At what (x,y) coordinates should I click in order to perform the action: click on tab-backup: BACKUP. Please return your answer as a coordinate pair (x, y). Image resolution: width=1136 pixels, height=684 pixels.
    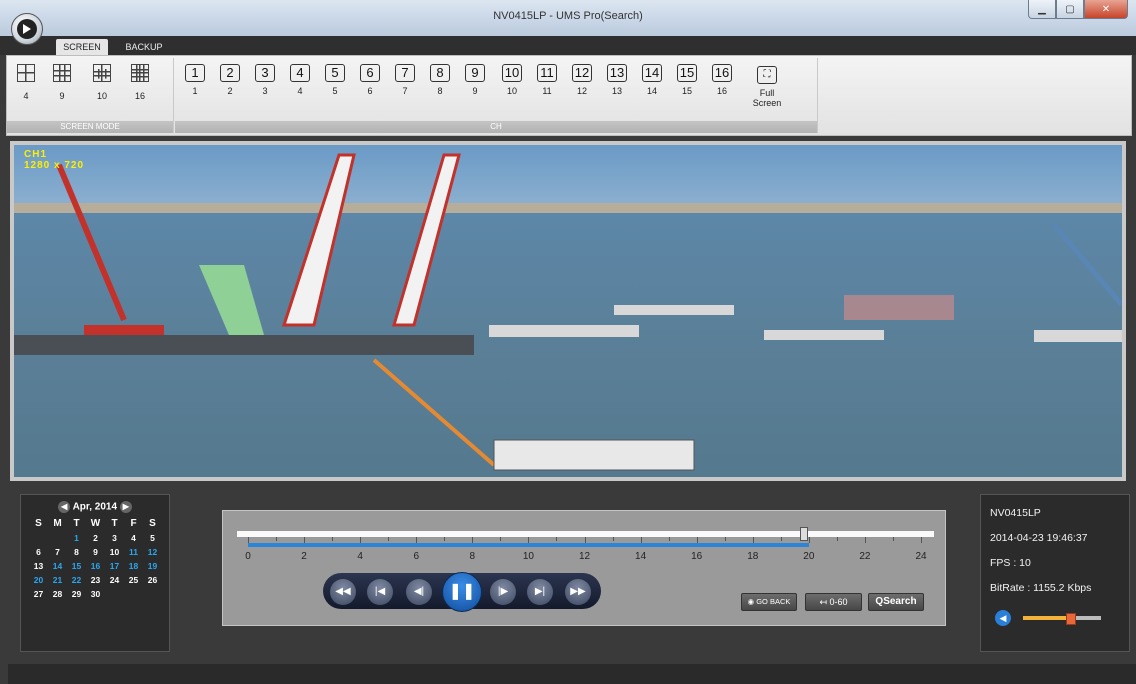
    Looking at the image, I should click on (144, 47).